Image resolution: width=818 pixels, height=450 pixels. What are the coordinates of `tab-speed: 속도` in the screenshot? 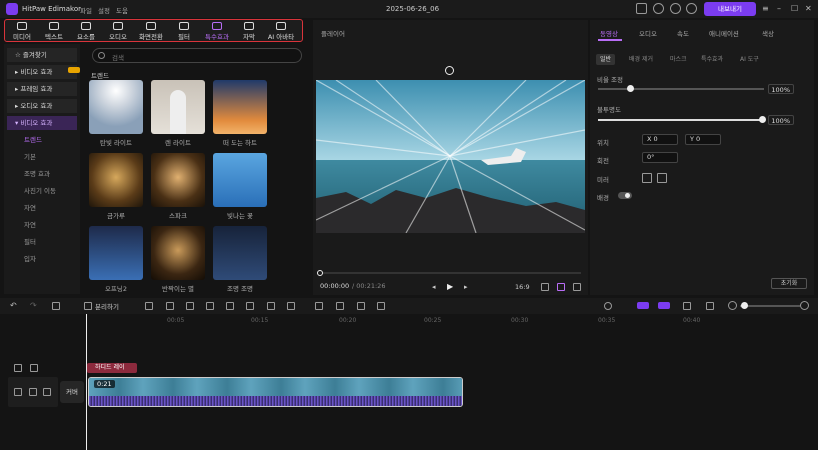 It's located at (683, 33).